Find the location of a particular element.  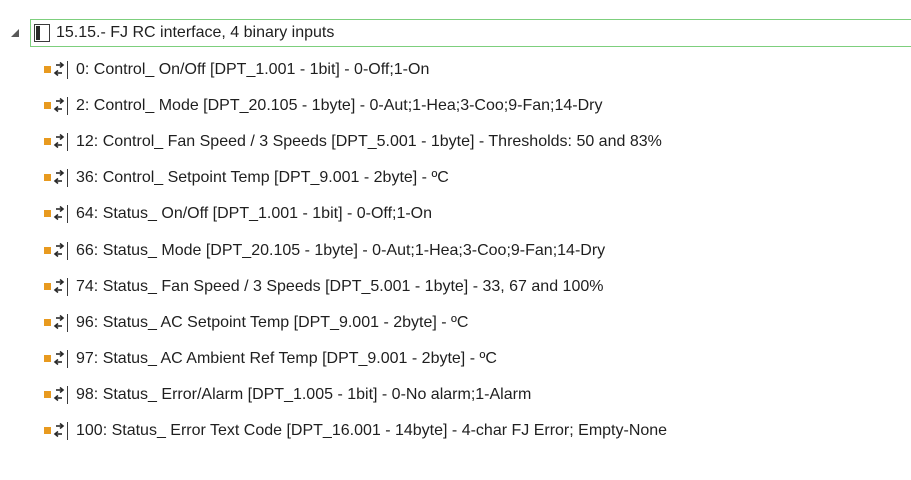

expand-triangle-icon is located at coordinates (15, 33).